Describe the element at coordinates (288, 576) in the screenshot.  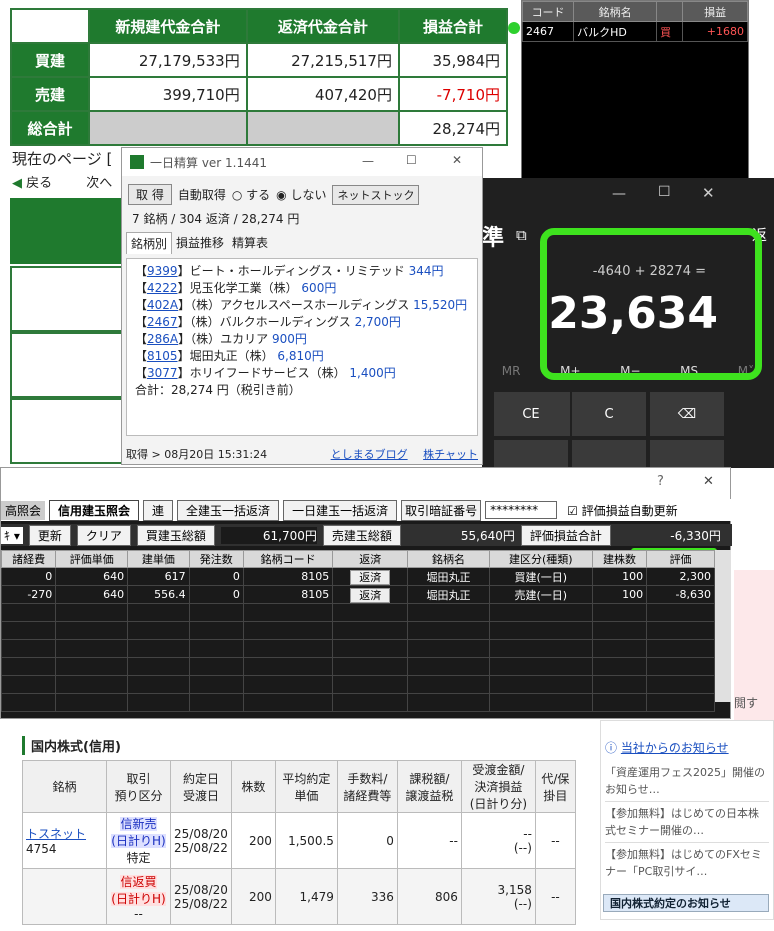
I see `cell: 8105` at that location.